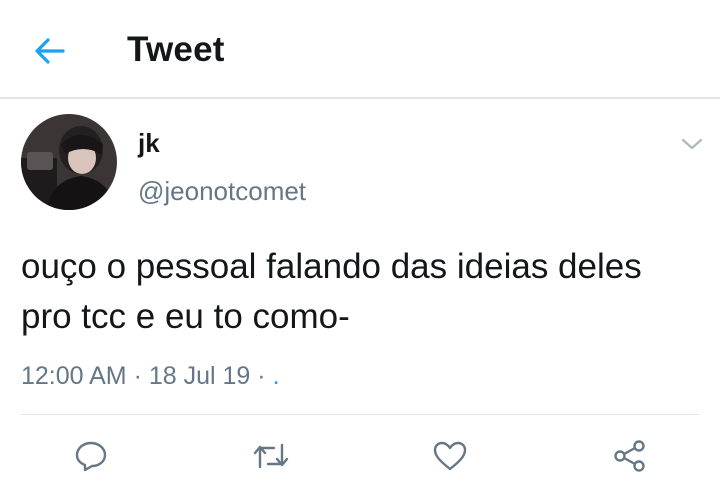 Image resolution: width=720 pixels, height=504 pixels. I want to click on back-button, so click(50, 51).